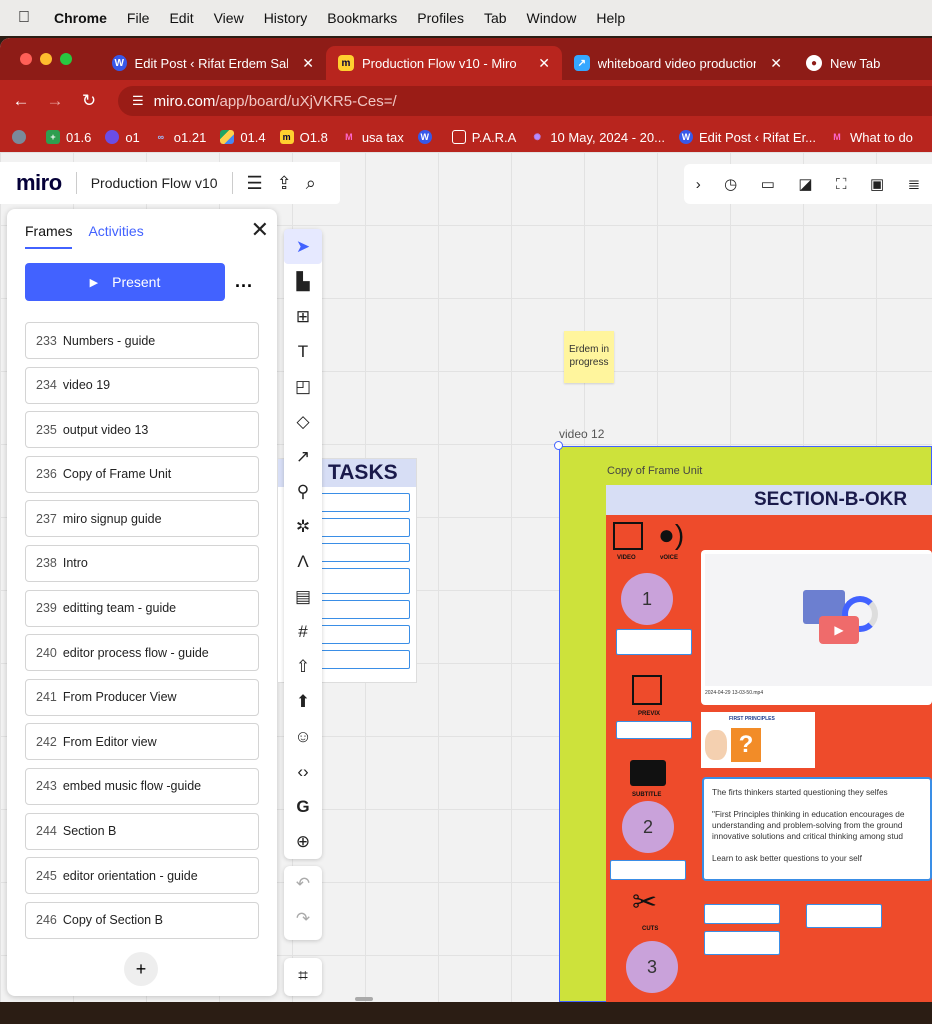 This screenshot has height=1024, width=932. I want to click on upload-icon: ⇧, so click(303, 666).